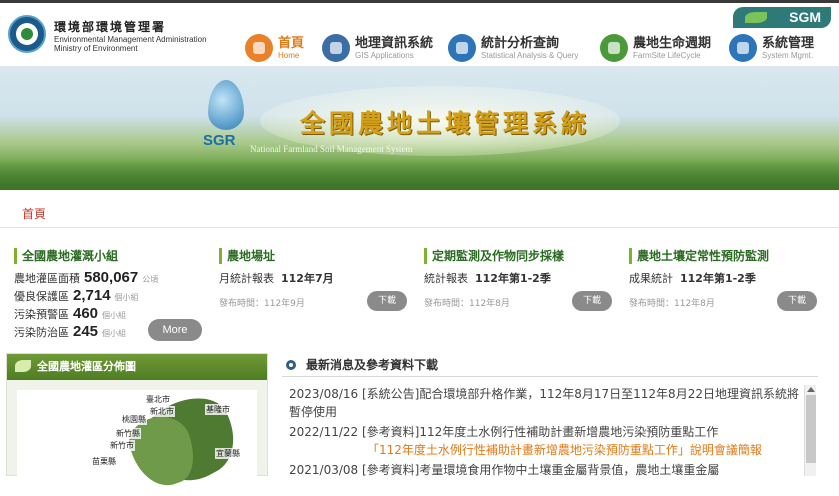  What do you see at coordinates (34, 213) in the screenshot?
I see `breadcrumb: 首頁` at bounding box center [34, 213].